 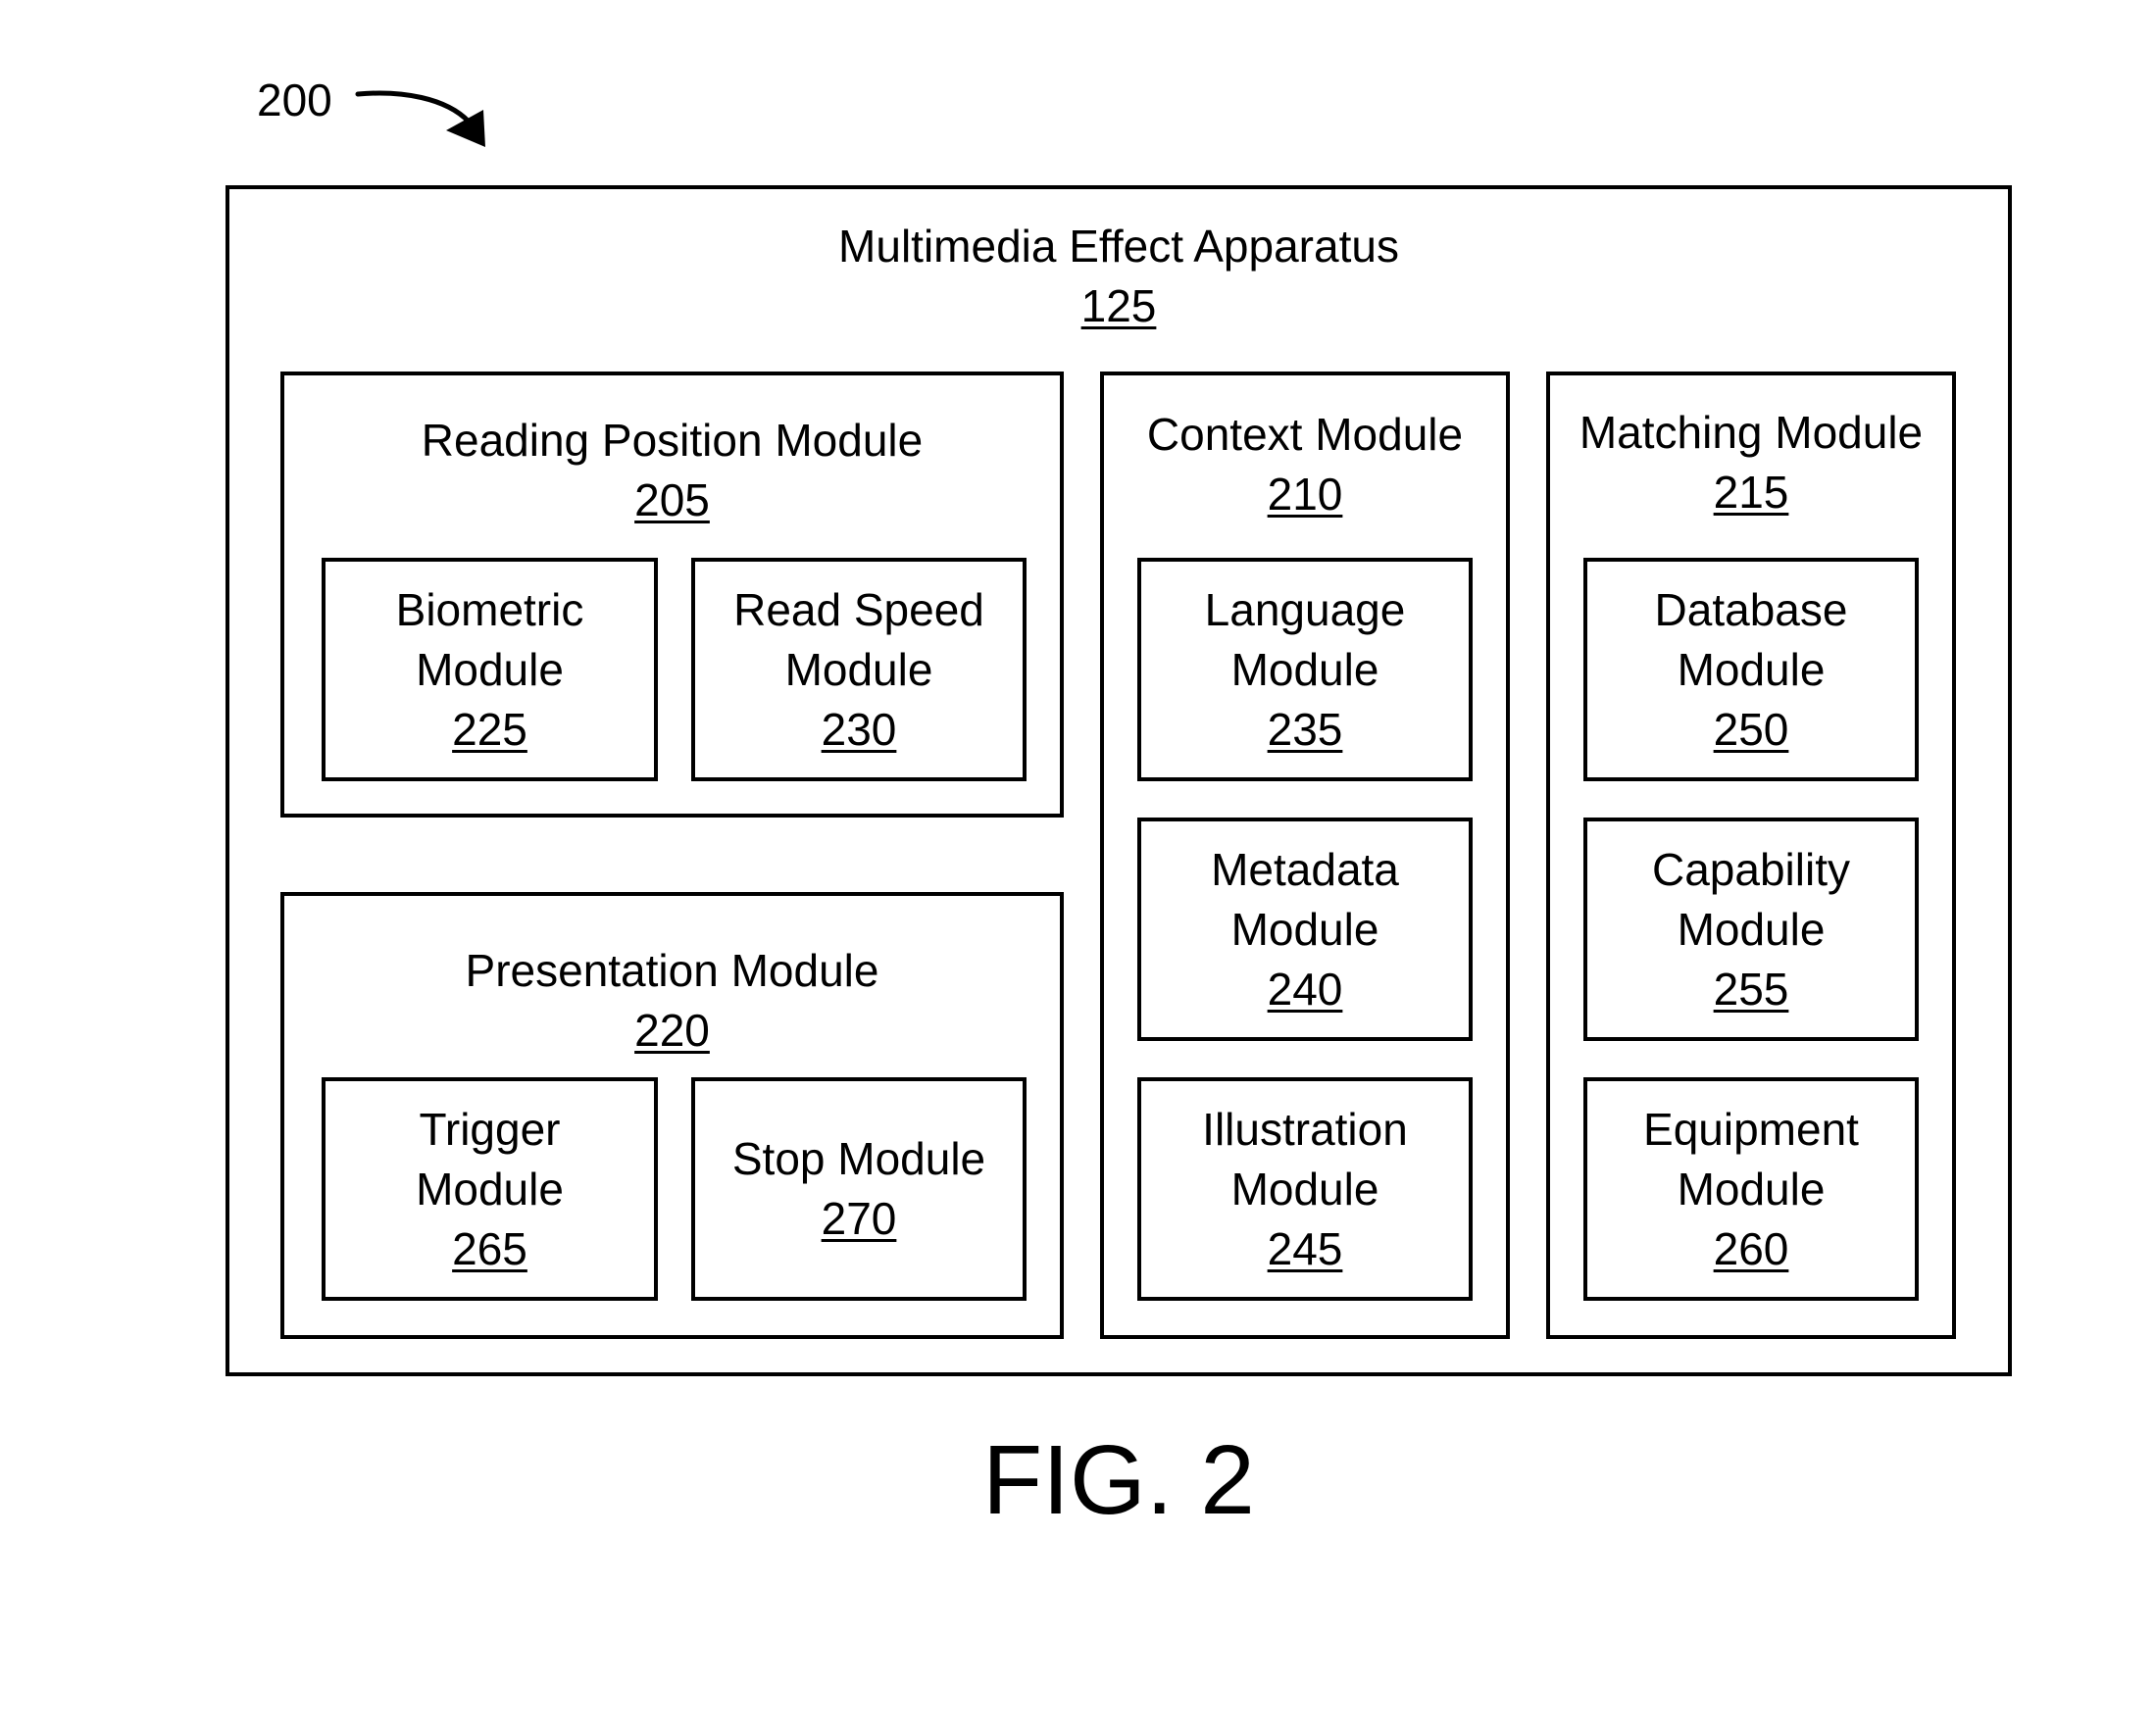 I want to click on biometric-module-number: 225, so click(x=489, y=729).